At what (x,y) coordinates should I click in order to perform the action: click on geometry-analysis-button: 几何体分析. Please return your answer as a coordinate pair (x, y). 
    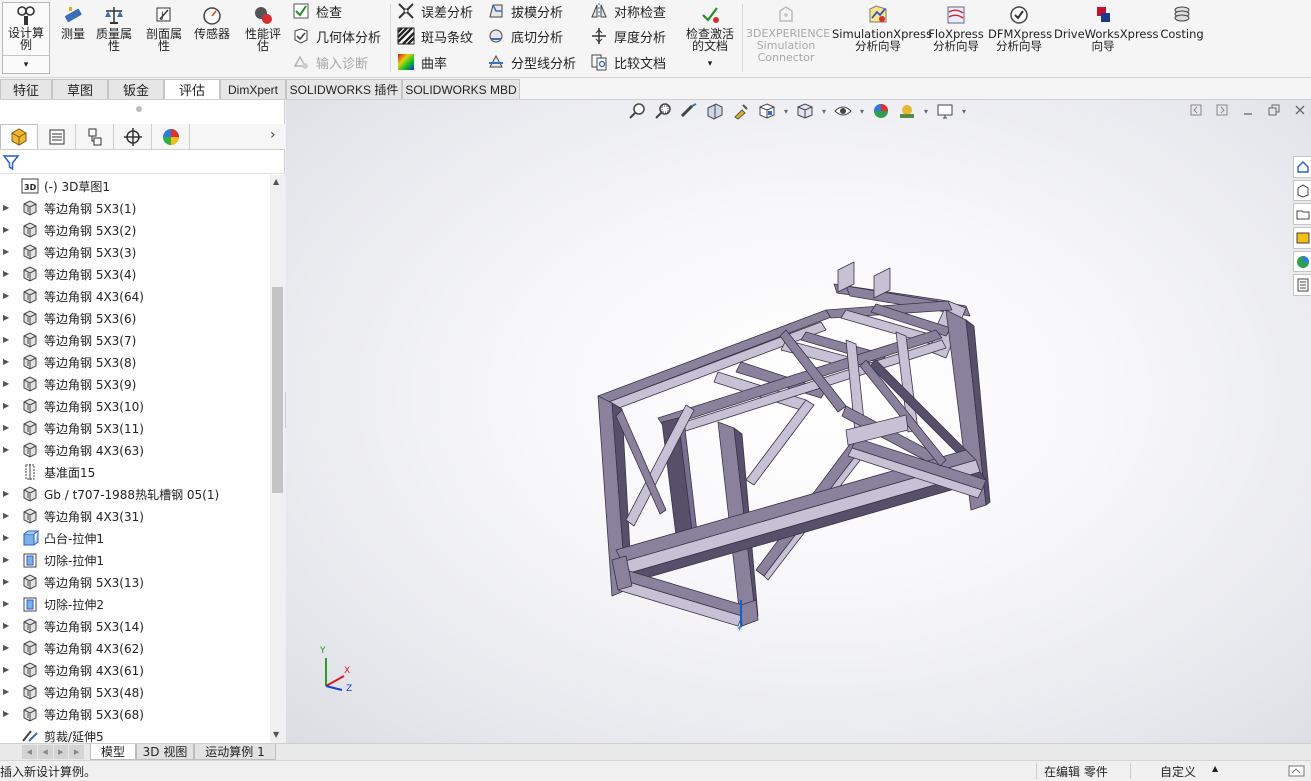
    Looking at the image, I should click on (336, 36).